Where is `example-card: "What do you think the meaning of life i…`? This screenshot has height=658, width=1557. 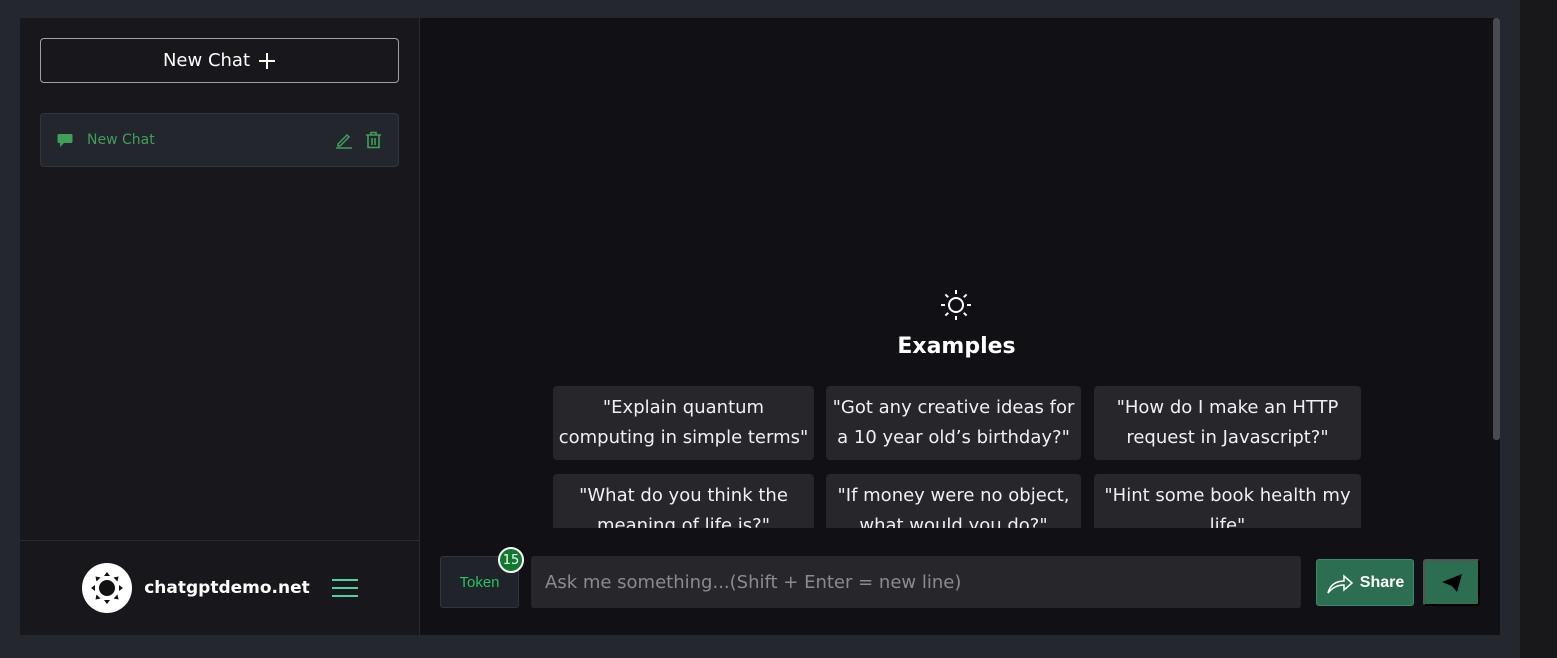
example-card: "What do you think the meaning of life i… is located at coordinates (683, 501).